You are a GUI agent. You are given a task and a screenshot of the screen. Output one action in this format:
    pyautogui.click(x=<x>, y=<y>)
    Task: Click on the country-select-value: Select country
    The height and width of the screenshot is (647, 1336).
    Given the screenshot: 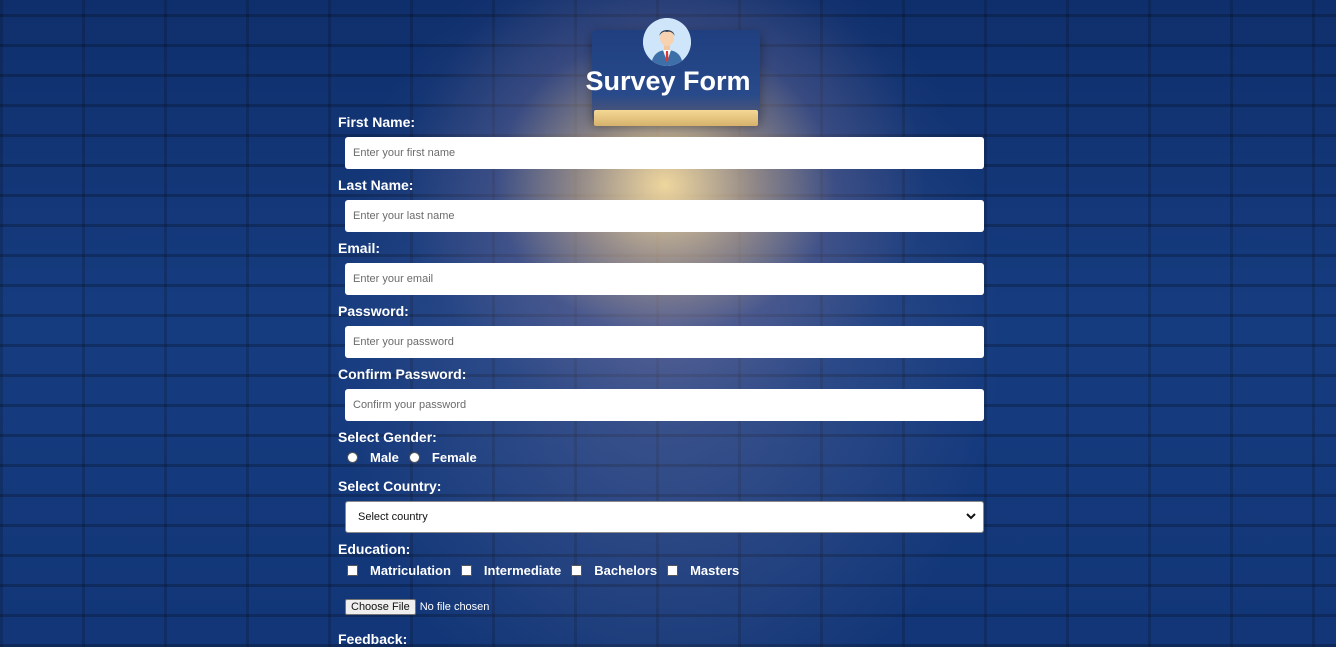 What is the action you would take?
    pyautogui.click(x=393, y=517)
    